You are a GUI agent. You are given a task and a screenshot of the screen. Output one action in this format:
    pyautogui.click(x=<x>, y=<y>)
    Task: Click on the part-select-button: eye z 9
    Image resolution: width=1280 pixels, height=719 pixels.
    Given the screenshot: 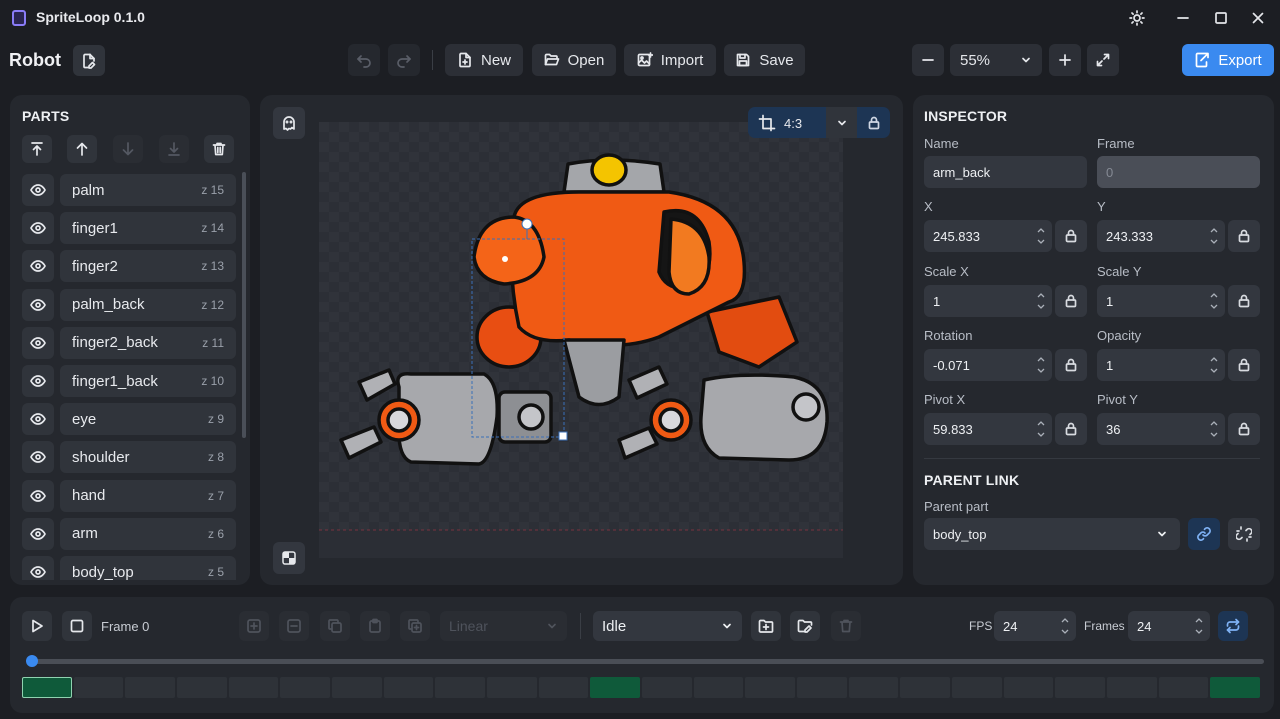 What is the action you would take?
    pyautogui.click(x=148, y=419)
    